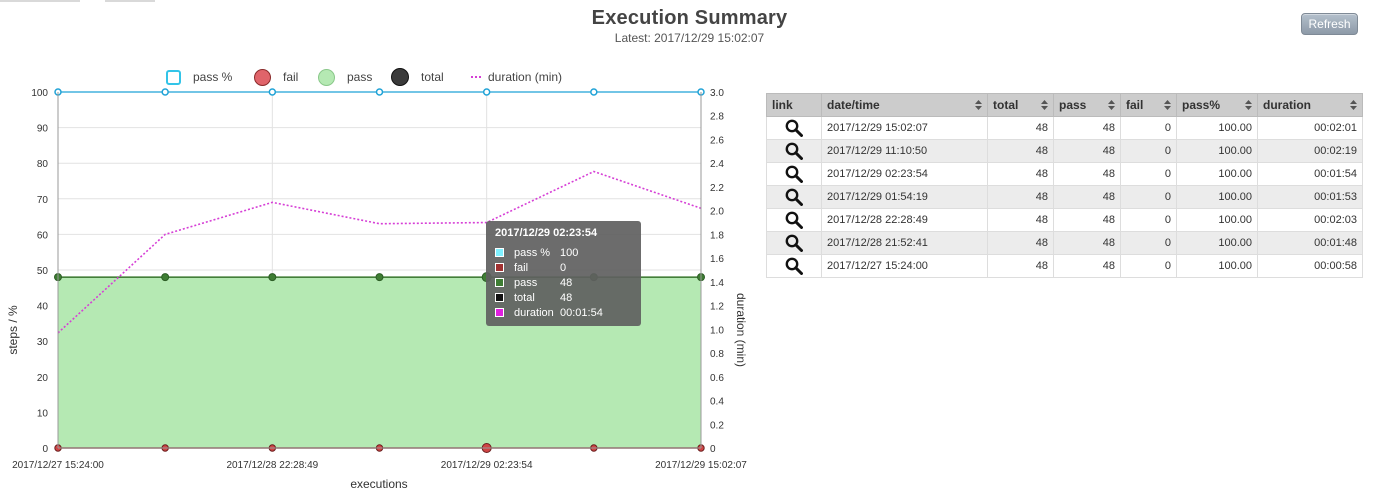 This screenshot has width=1379, height=497. I want to click on table-row: 2017/12/28 21:52:41 48 48 0 100.00 00:01:48, so click(1064, 243).